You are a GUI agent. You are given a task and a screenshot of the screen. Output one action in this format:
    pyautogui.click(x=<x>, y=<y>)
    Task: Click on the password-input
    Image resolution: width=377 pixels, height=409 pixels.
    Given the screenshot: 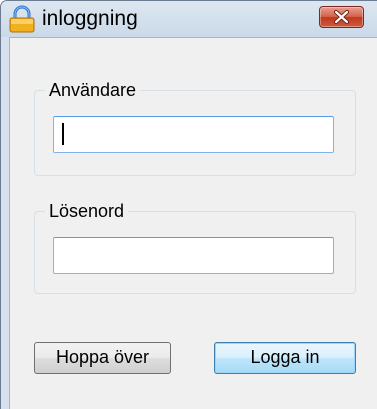 What is the action you would take?
    pyautogui.click(x=193, y=255)
    